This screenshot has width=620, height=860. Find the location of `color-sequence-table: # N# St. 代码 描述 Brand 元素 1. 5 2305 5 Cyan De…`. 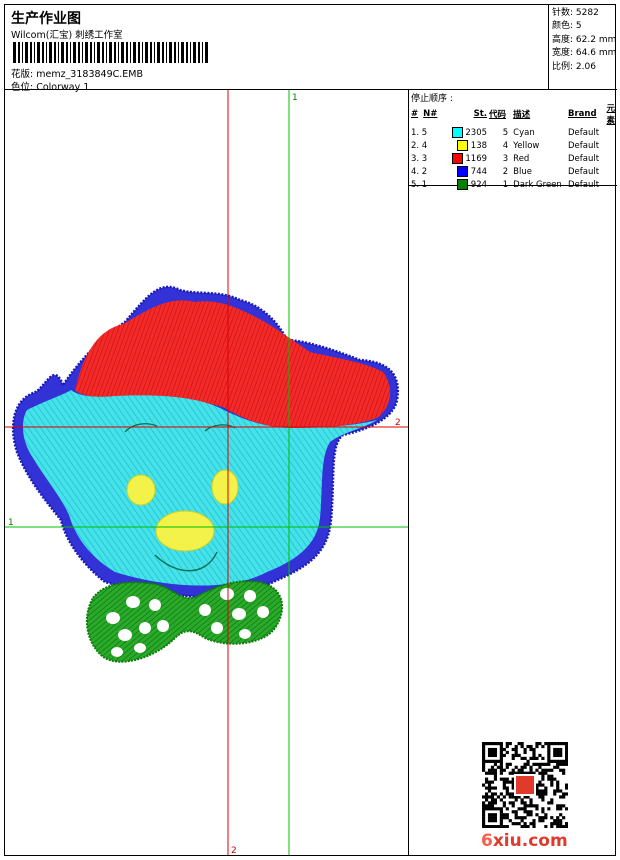

color-sequence-table: # N# St. 代码 描述 Brand 元素 1. 5 2305 5 Cyan De… is located at coordinates (513, 146).